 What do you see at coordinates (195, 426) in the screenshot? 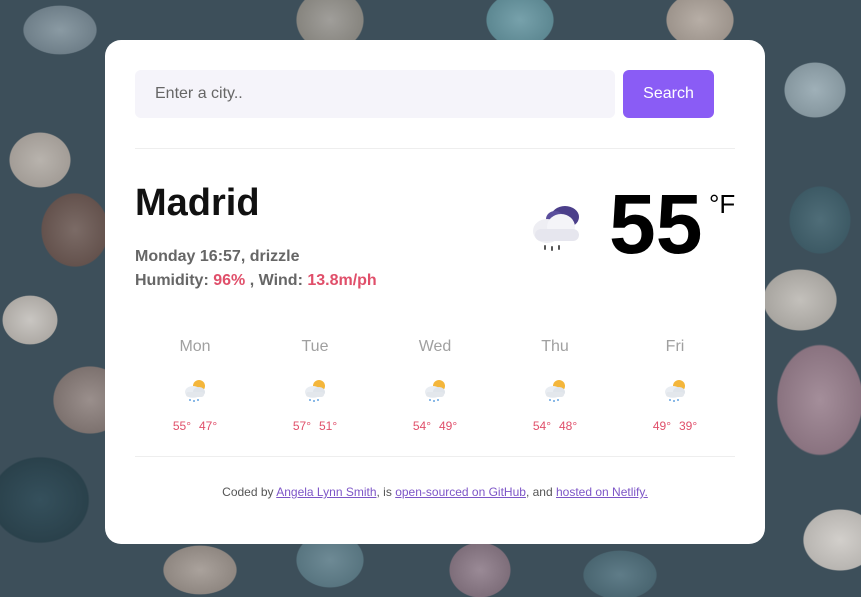
I see `forecast-temps: 55° 47°` at bounding box center [195, 426].